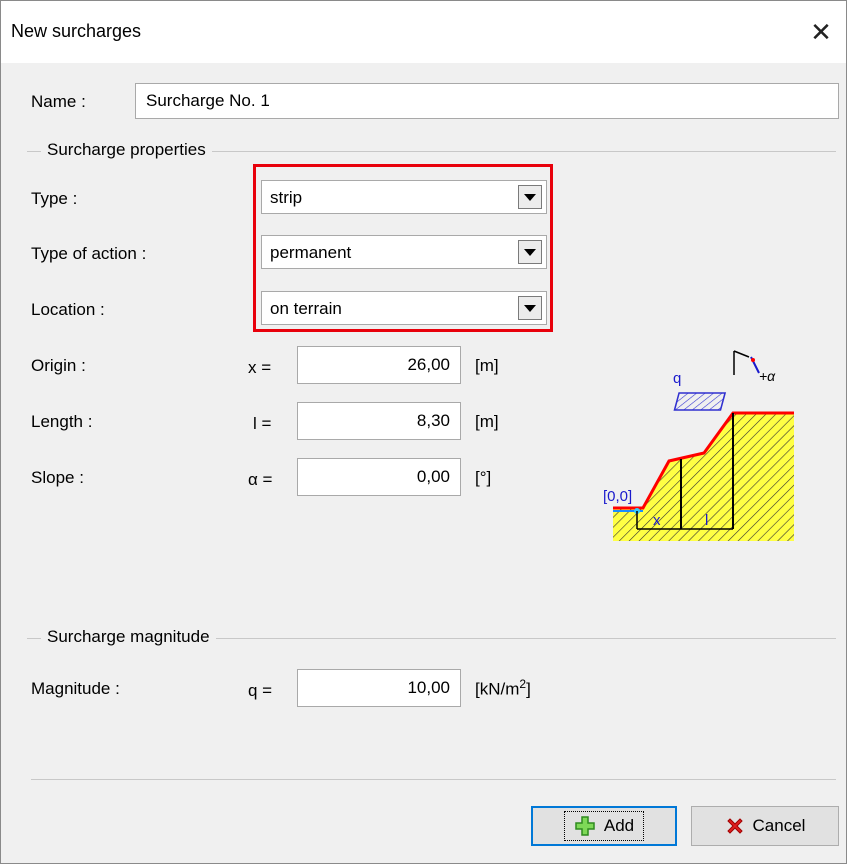 The width and height of the screenshot is (847, 864). What do you see at coordinates (57, 477) in the screenshot?
I see `slope-label: Slope :` at bounding box center [57, 477].